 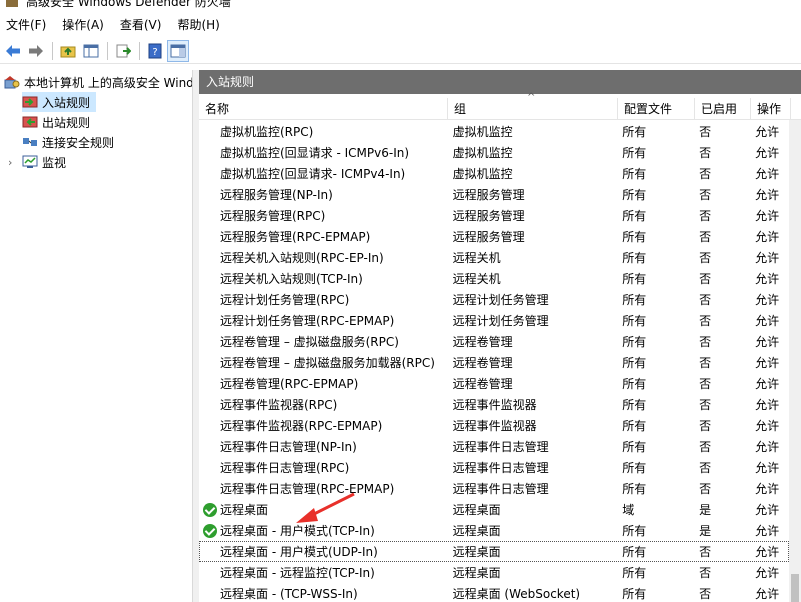 I want to click on rule-group-cell: 远程桌面, so click(x=532, y=572).